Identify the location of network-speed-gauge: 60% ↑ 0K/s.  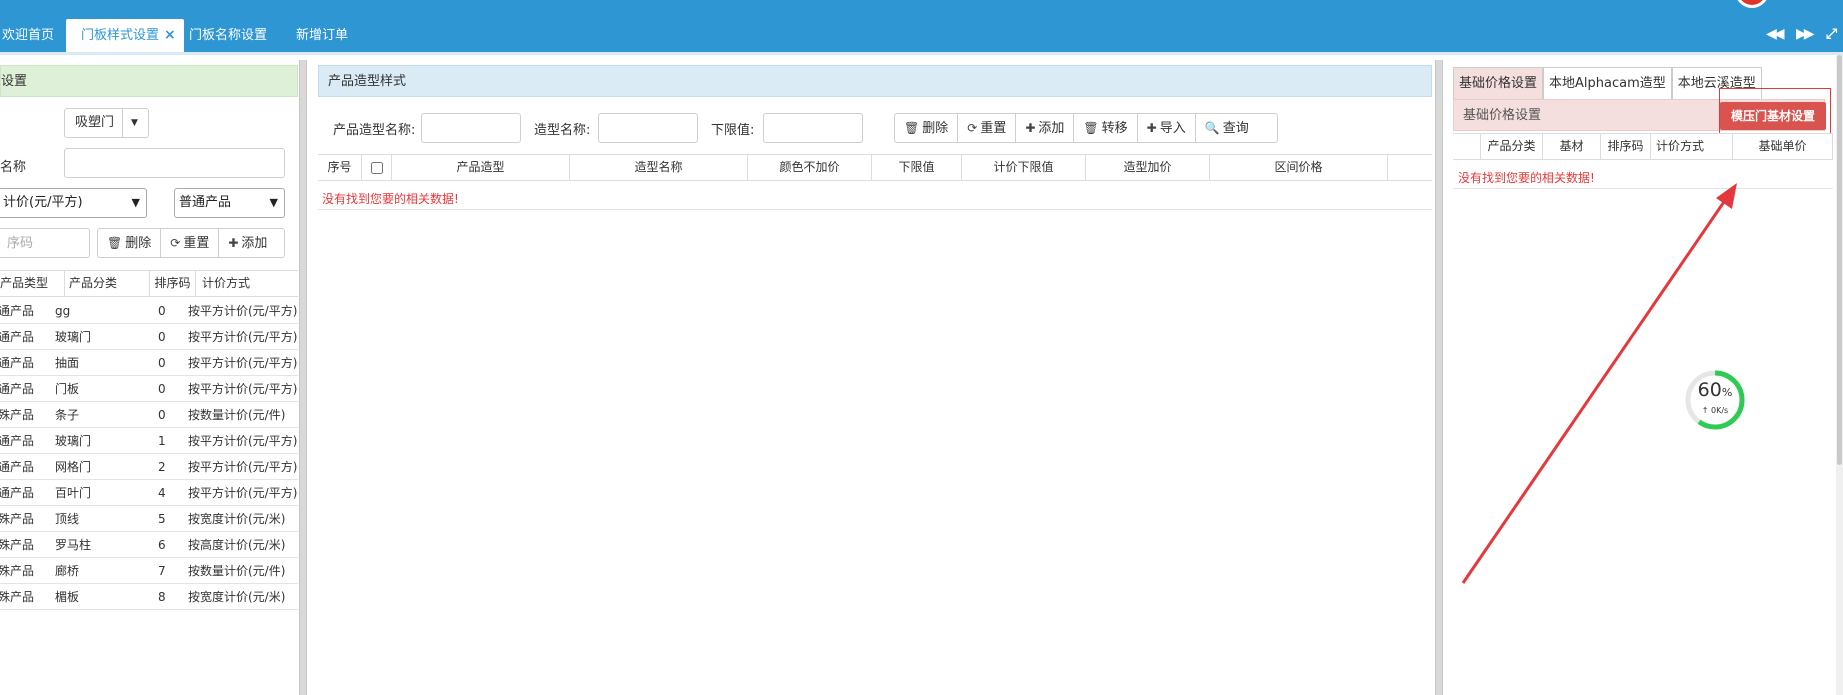
(1715, 400).